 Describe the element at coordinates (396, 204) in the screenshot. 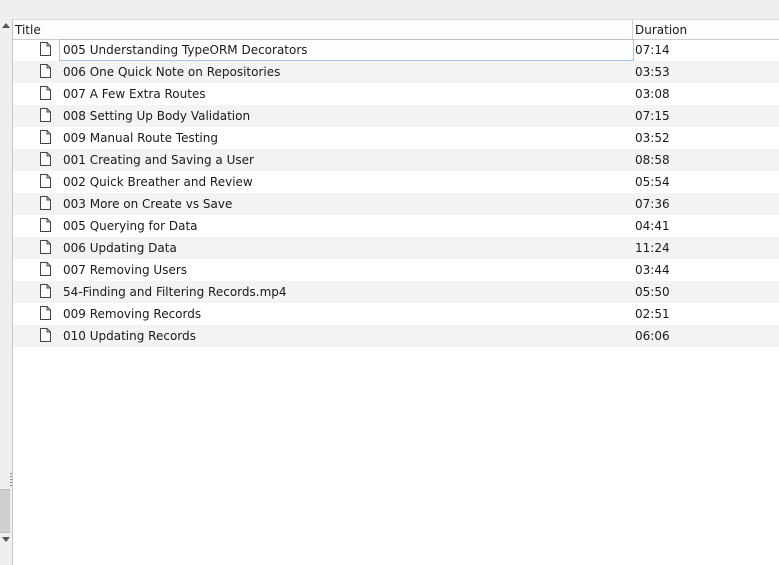

I see `list-item: 003 More on Create vs Save 07:36` at that location.